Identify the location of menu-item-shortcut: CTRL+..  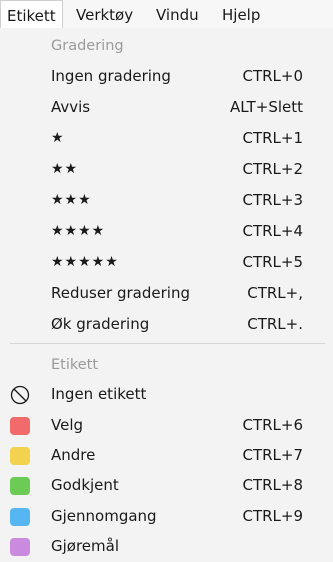
(275, 324).